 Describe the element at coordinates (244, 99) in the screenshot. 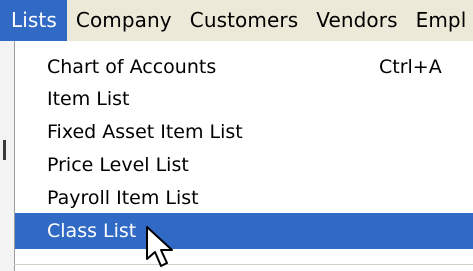

I see `menu-item-item-list: Item List` at that location.